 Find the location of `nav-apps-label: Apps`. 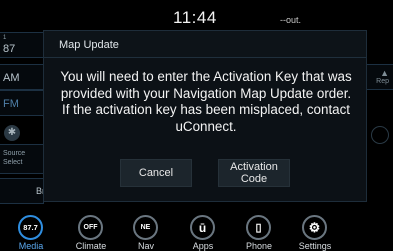

nav-apps-label: Apps is located at coordinates (203, 246).